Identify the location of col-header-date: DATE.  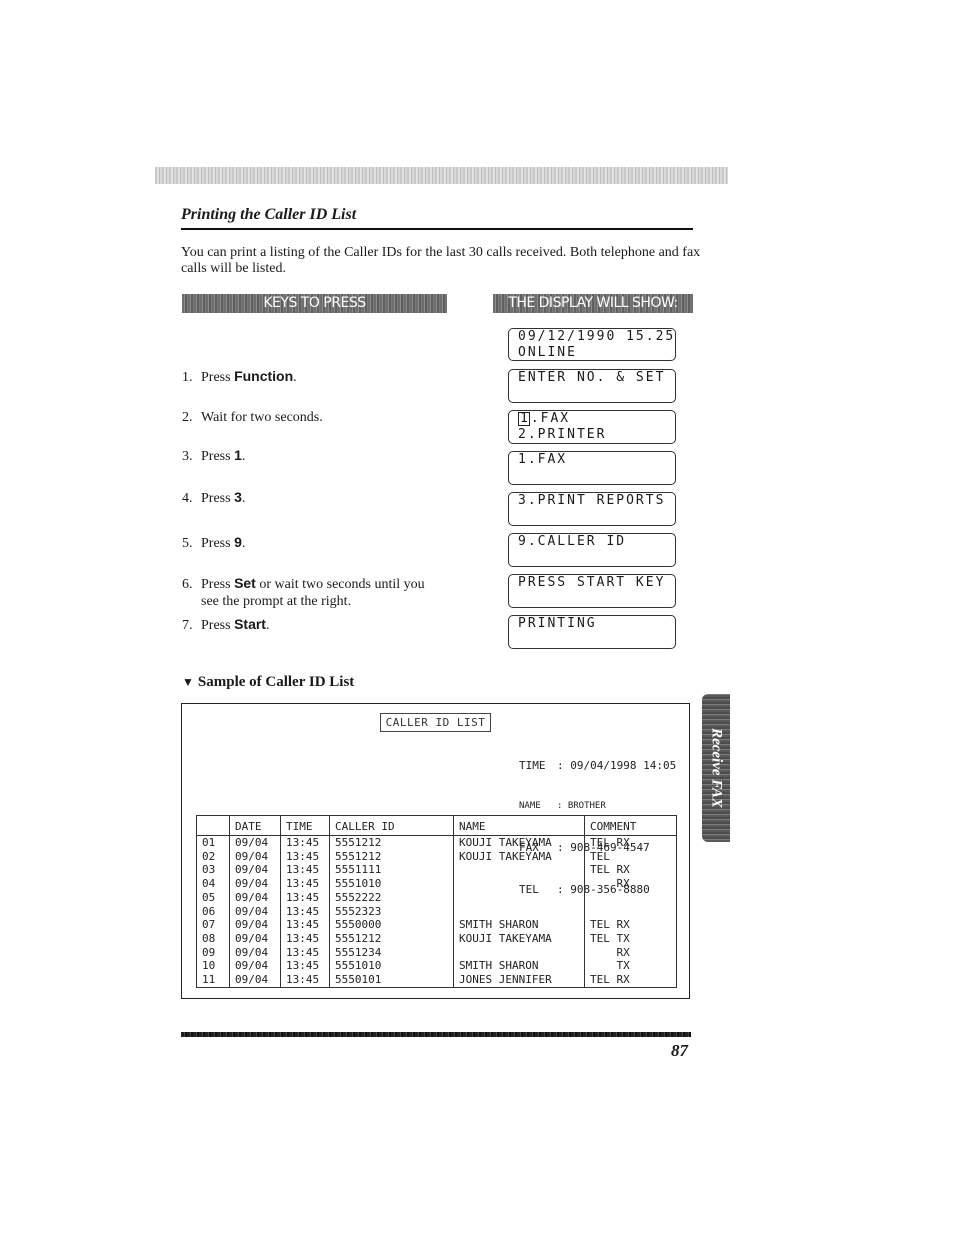
(255, 825).